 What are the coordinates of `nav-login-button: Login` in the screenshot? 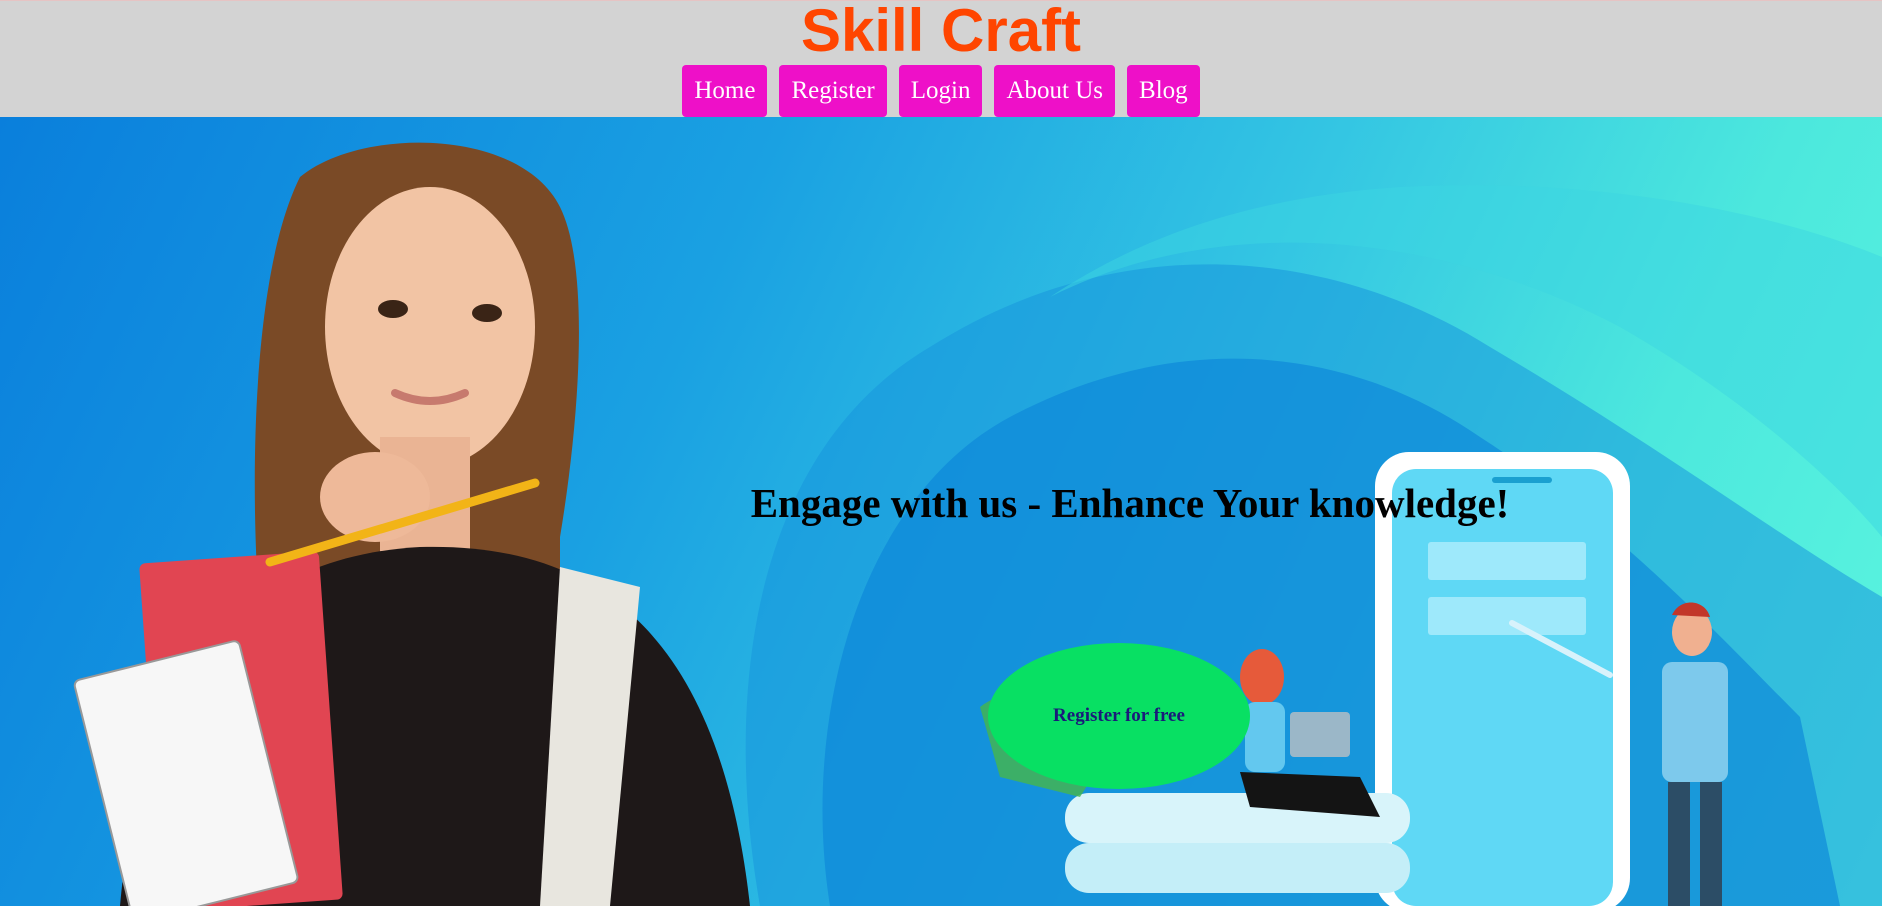 It's located at (940, 91).